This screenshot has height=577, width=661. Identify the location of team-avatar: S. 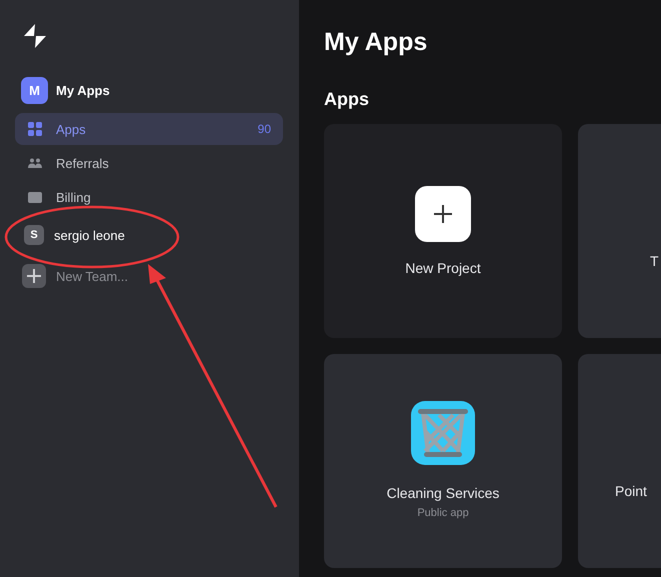
(34, 235).